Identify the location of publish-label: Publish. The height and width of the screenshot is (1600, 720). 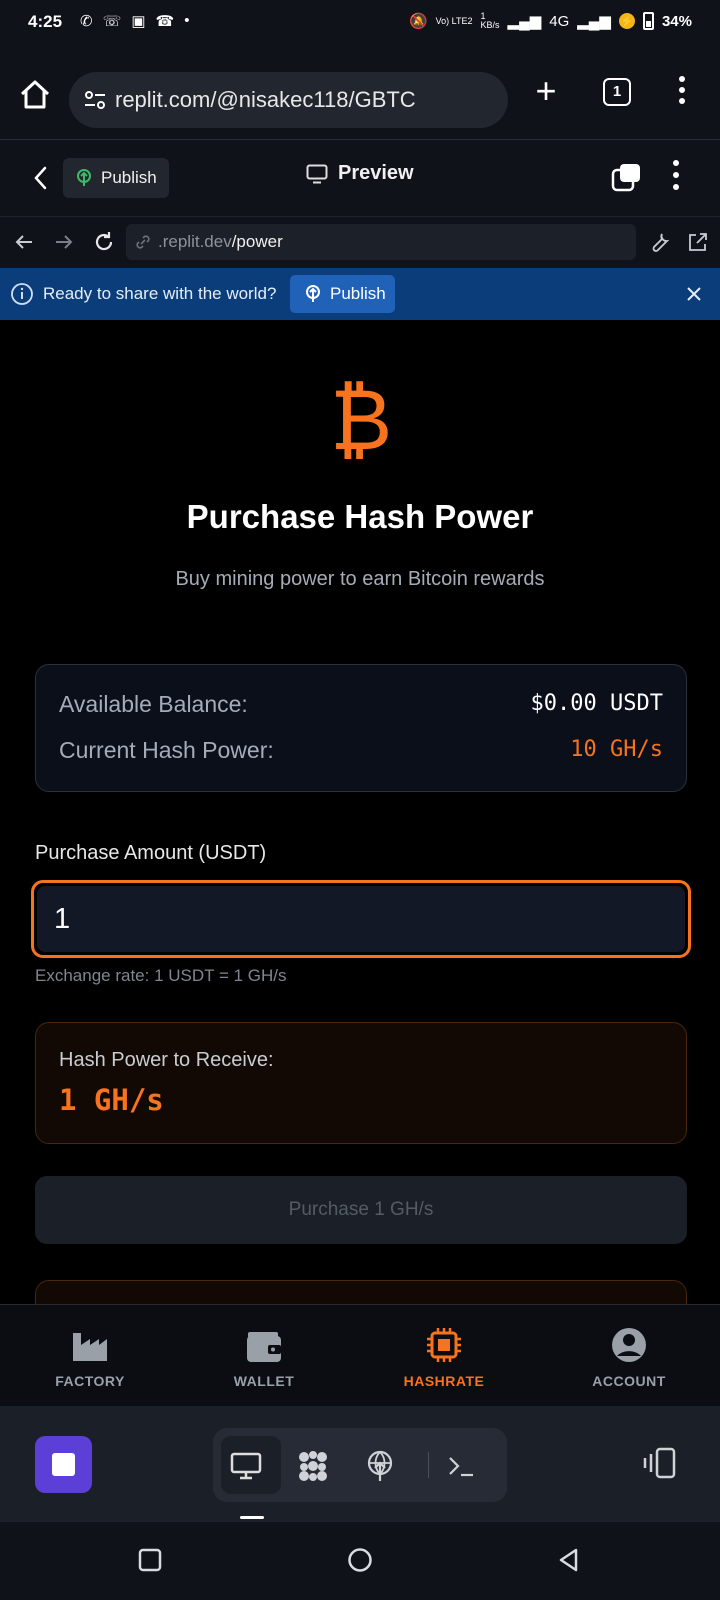
(129, 177).